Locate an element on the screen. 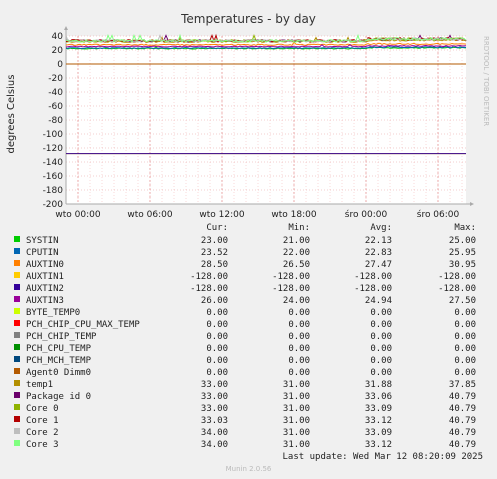 This screenshot has width=497, height=479. legend-name-pch-cpu-temp: PCH_CPU_TEMP is located at coordinates (59, 349).